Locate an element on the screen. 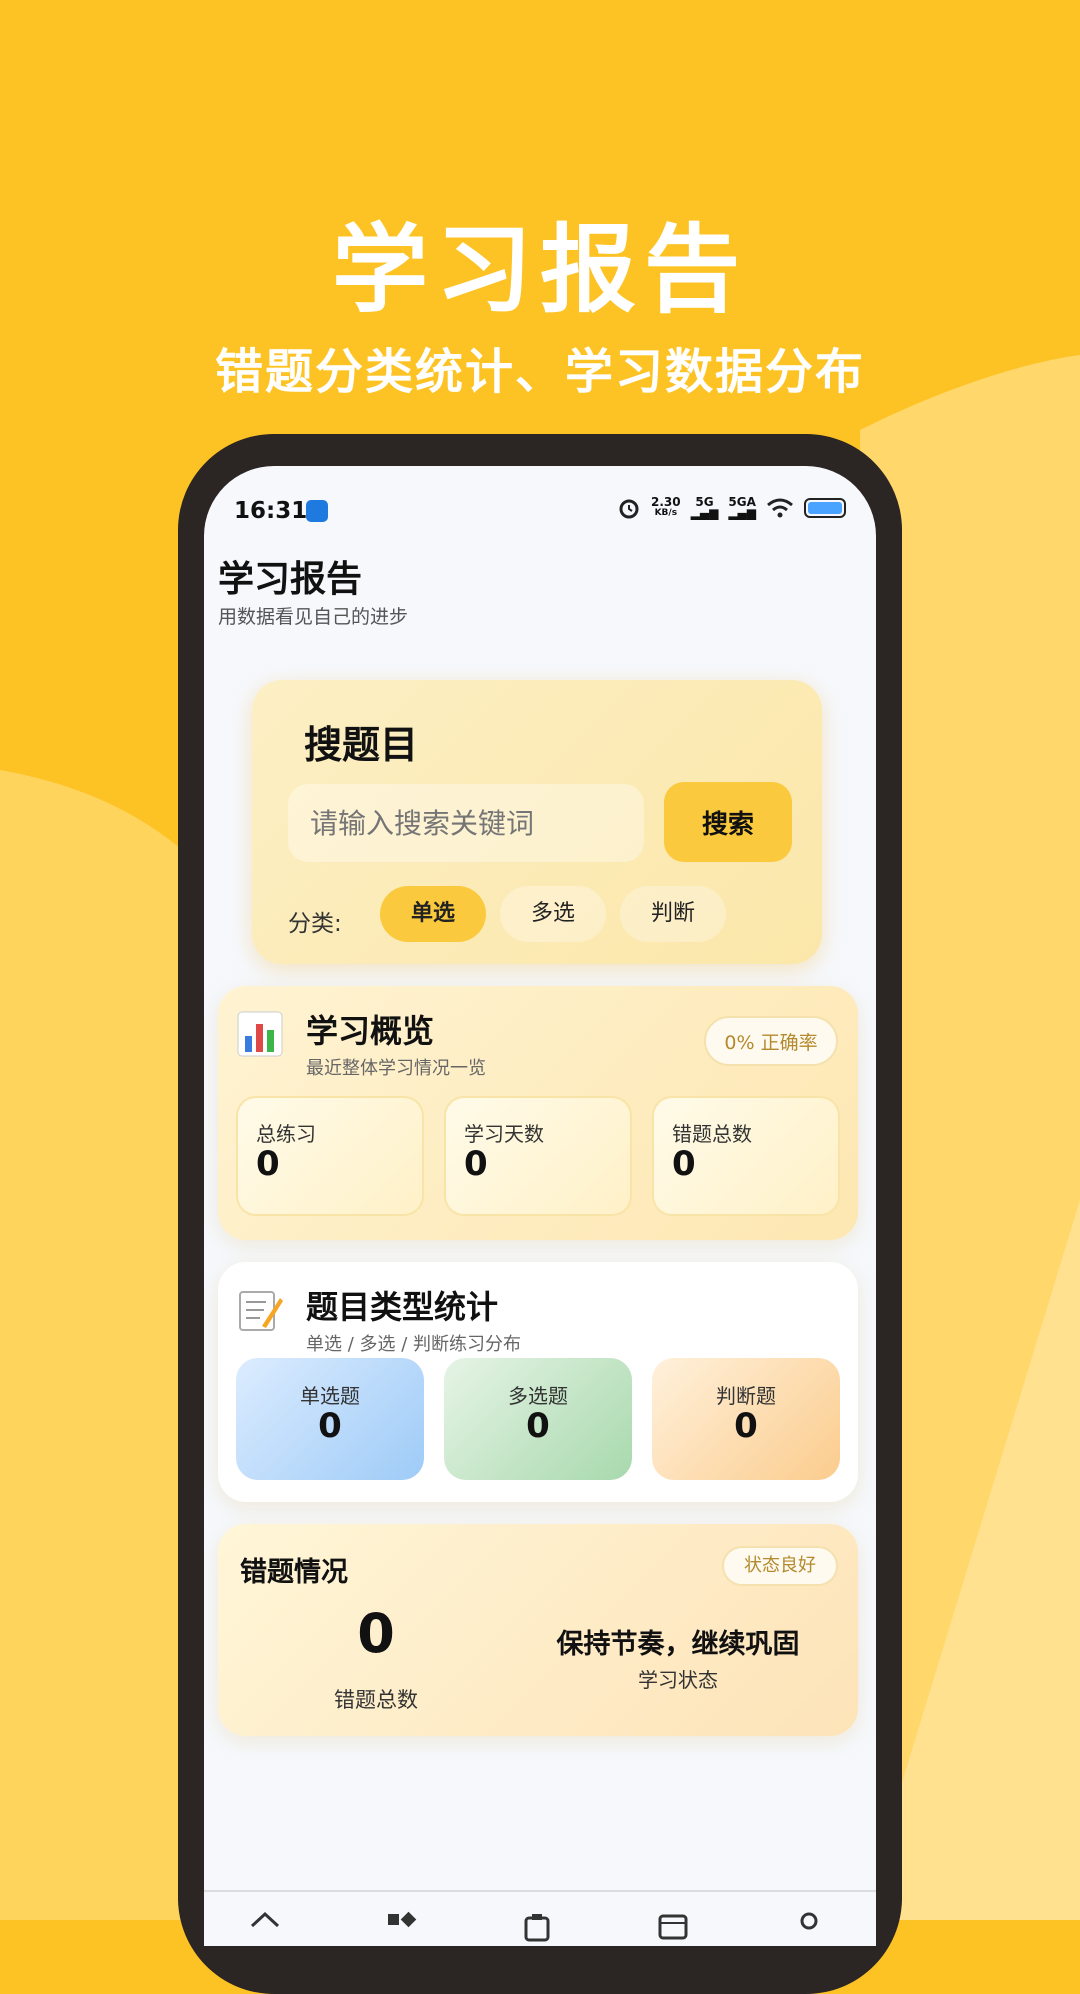  overview-title: 学习概览 is located at coordinates (370, 1031).